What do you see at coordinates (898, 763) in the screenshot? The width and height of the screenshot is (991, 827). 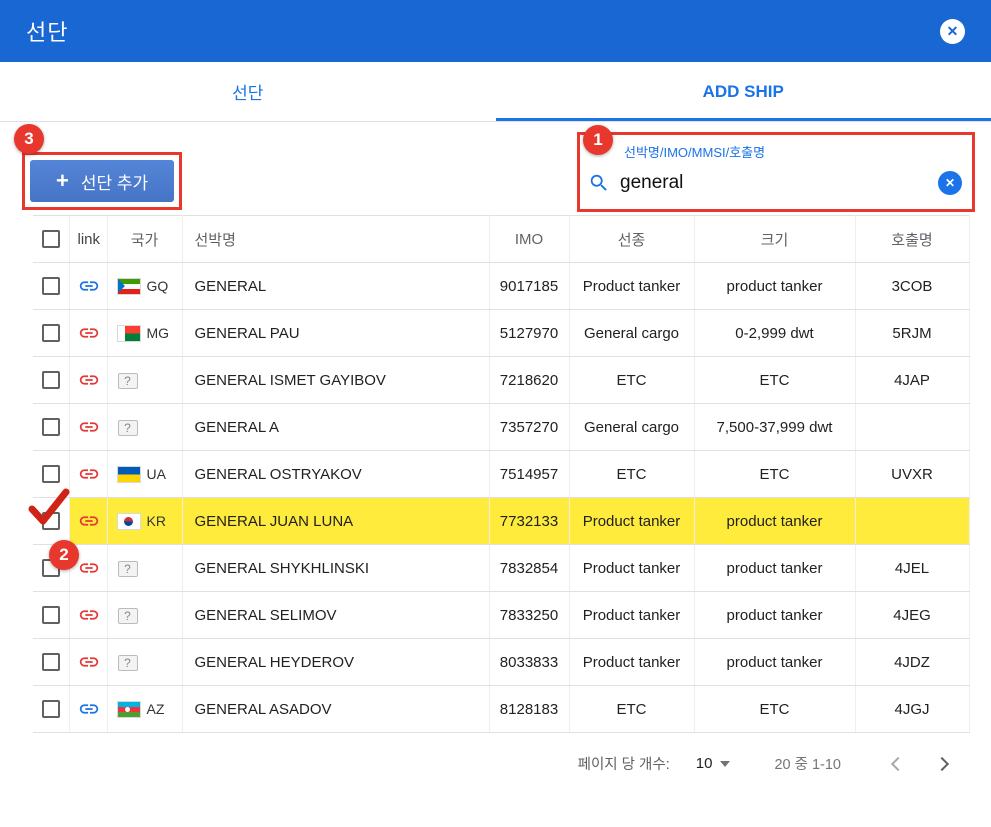 I see `prev-page-icon` at bounding box center [898, 763].